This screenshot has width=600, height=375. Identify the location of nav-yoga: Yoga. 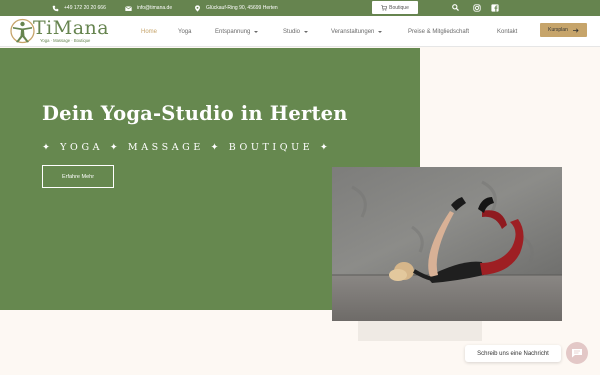
(184, 31).